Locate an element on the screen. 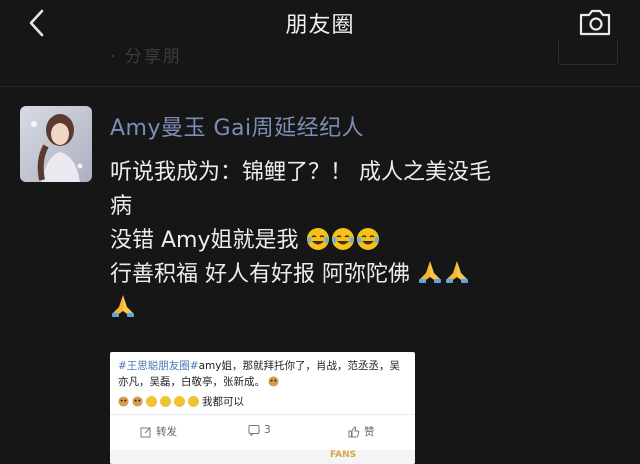 The height and width of the screenshot is (464, 640). avatar is located at coordinates (56, 144).